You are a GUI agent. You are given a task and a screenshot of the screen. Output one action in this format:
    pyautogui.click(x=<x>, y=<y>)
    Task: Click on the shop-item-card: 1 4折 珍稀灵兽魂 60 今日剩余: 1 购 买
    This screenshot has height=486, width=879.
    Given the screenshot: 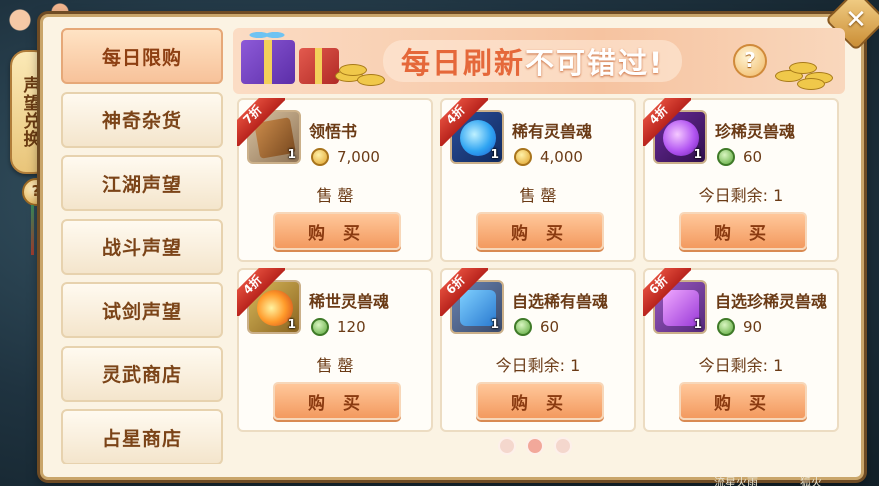 What is the action you would take?
    pyautogui.click(x=741, y=180)
    